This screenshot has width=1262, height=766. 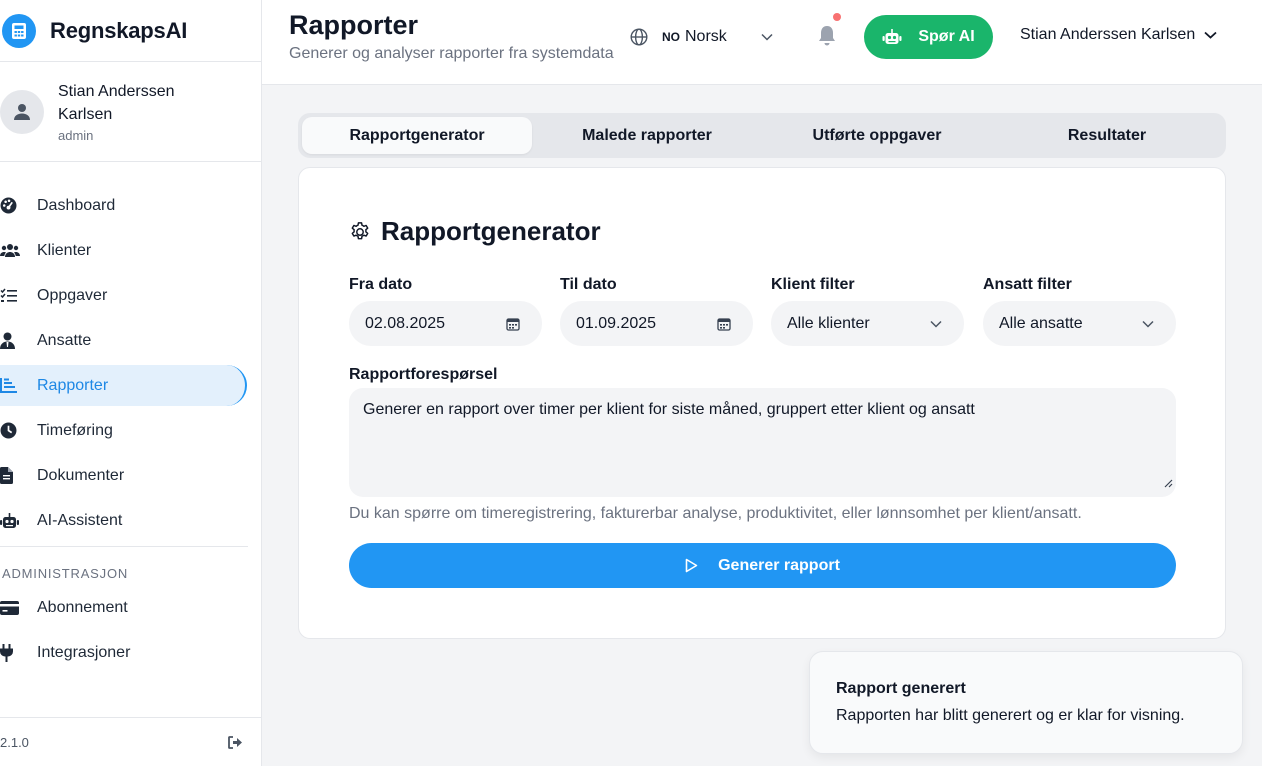 I want to click on user-name: Stian Anderssen Karlsen, so click(x=116, y=103).